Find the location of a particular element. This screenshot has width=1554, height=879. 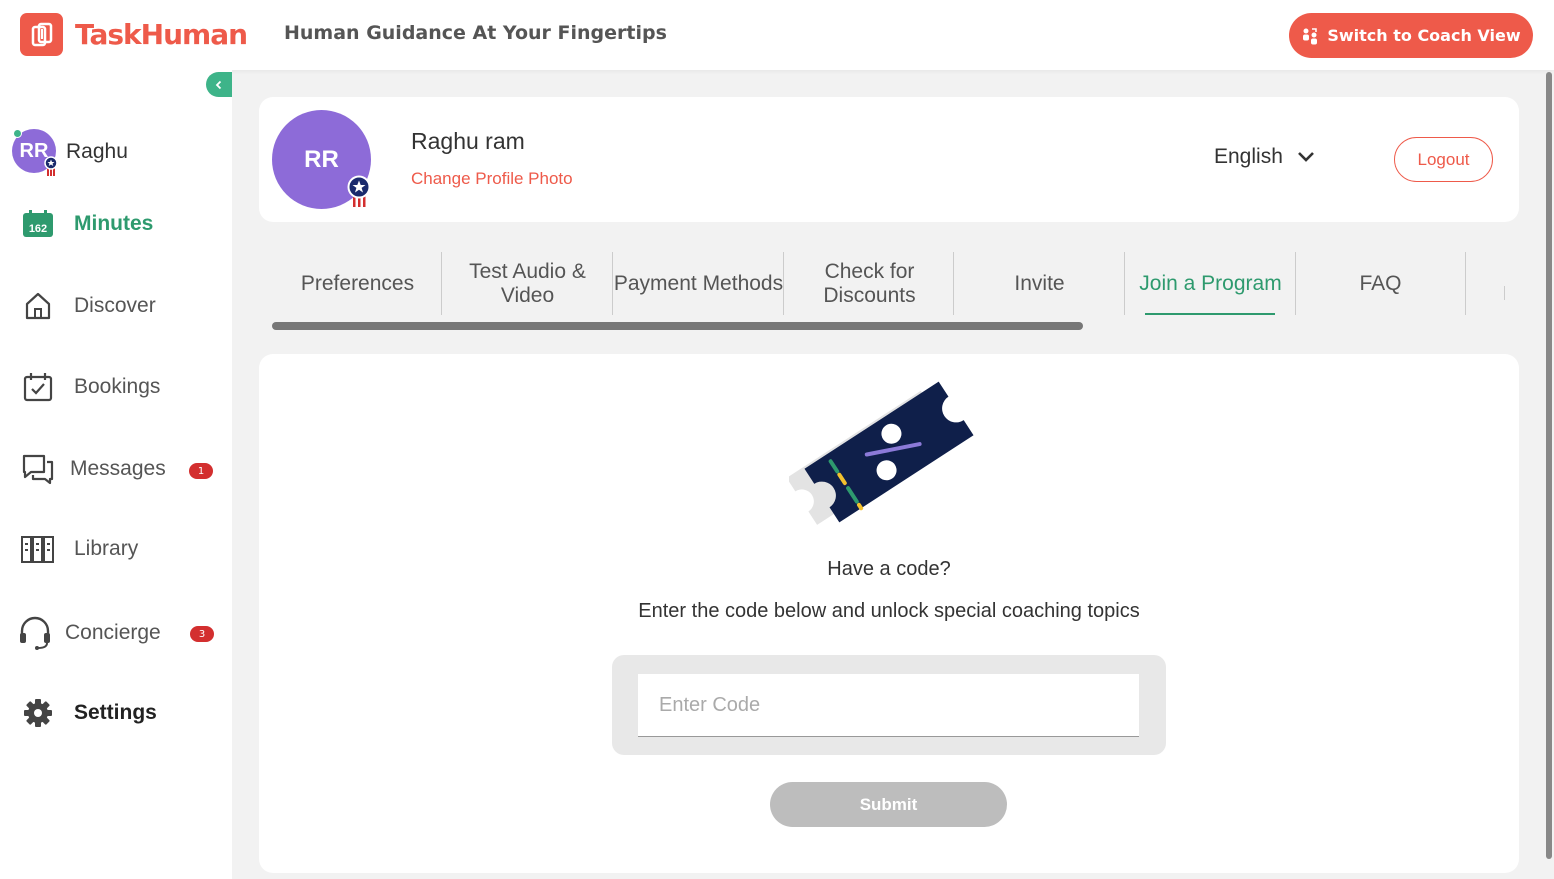

sidebar-item-messages: Messages is located at coordinates (92, 469).